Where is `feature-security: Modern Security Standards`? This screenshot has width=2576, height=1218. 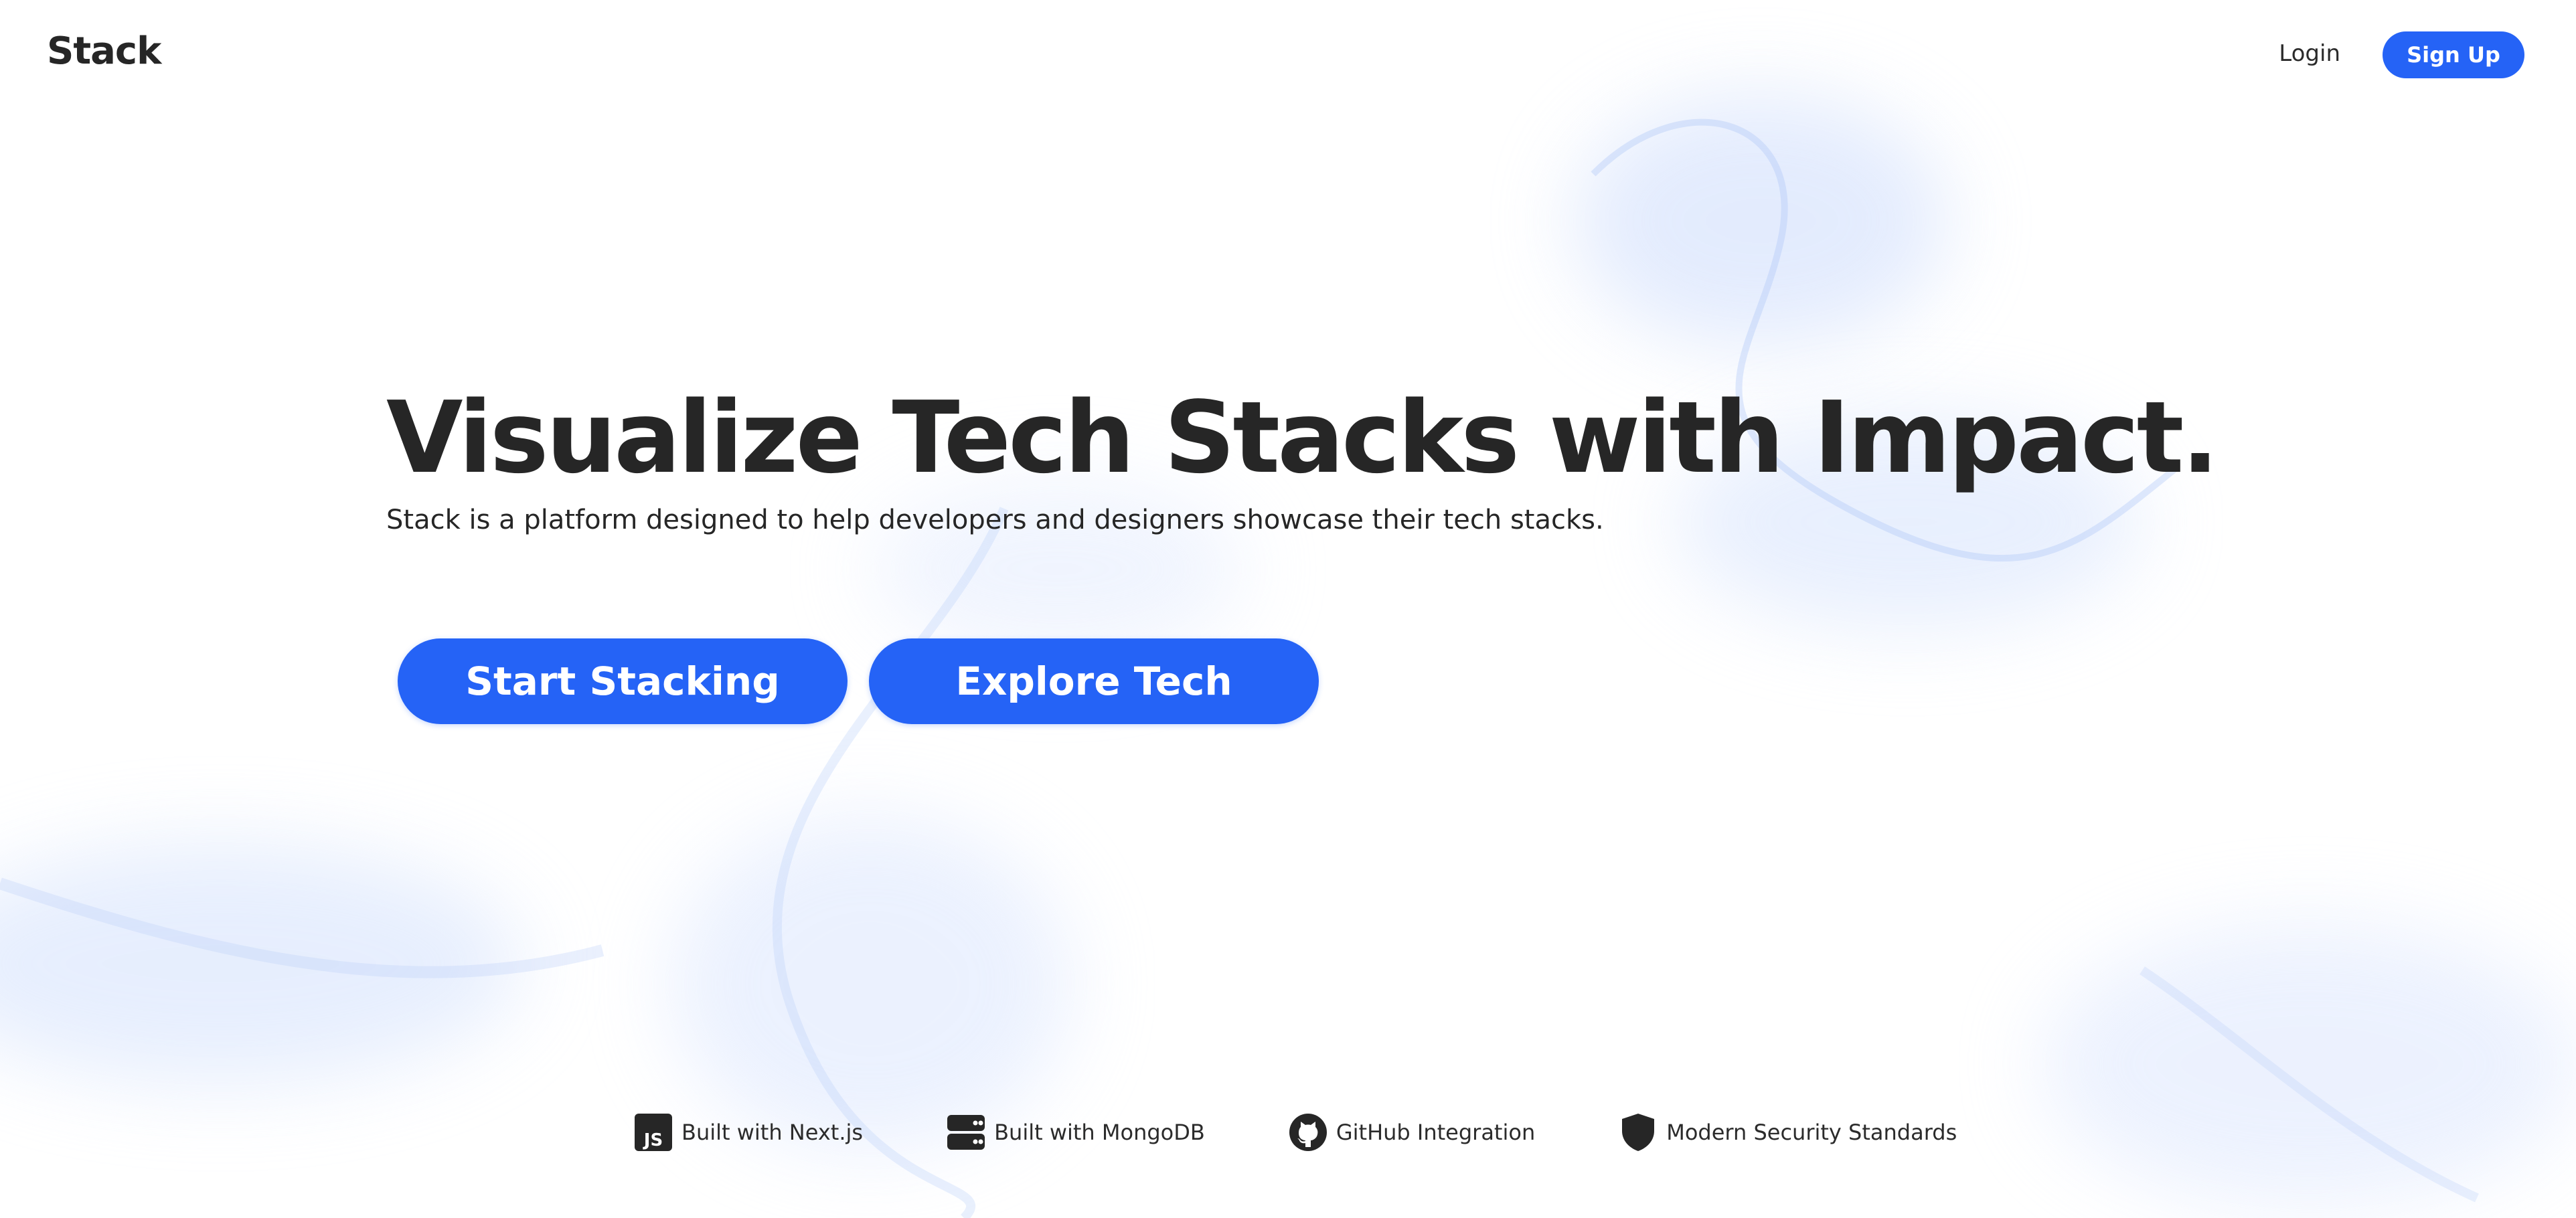 feature-security: Modern Security Standards is located at coordinates (1788, 1132).